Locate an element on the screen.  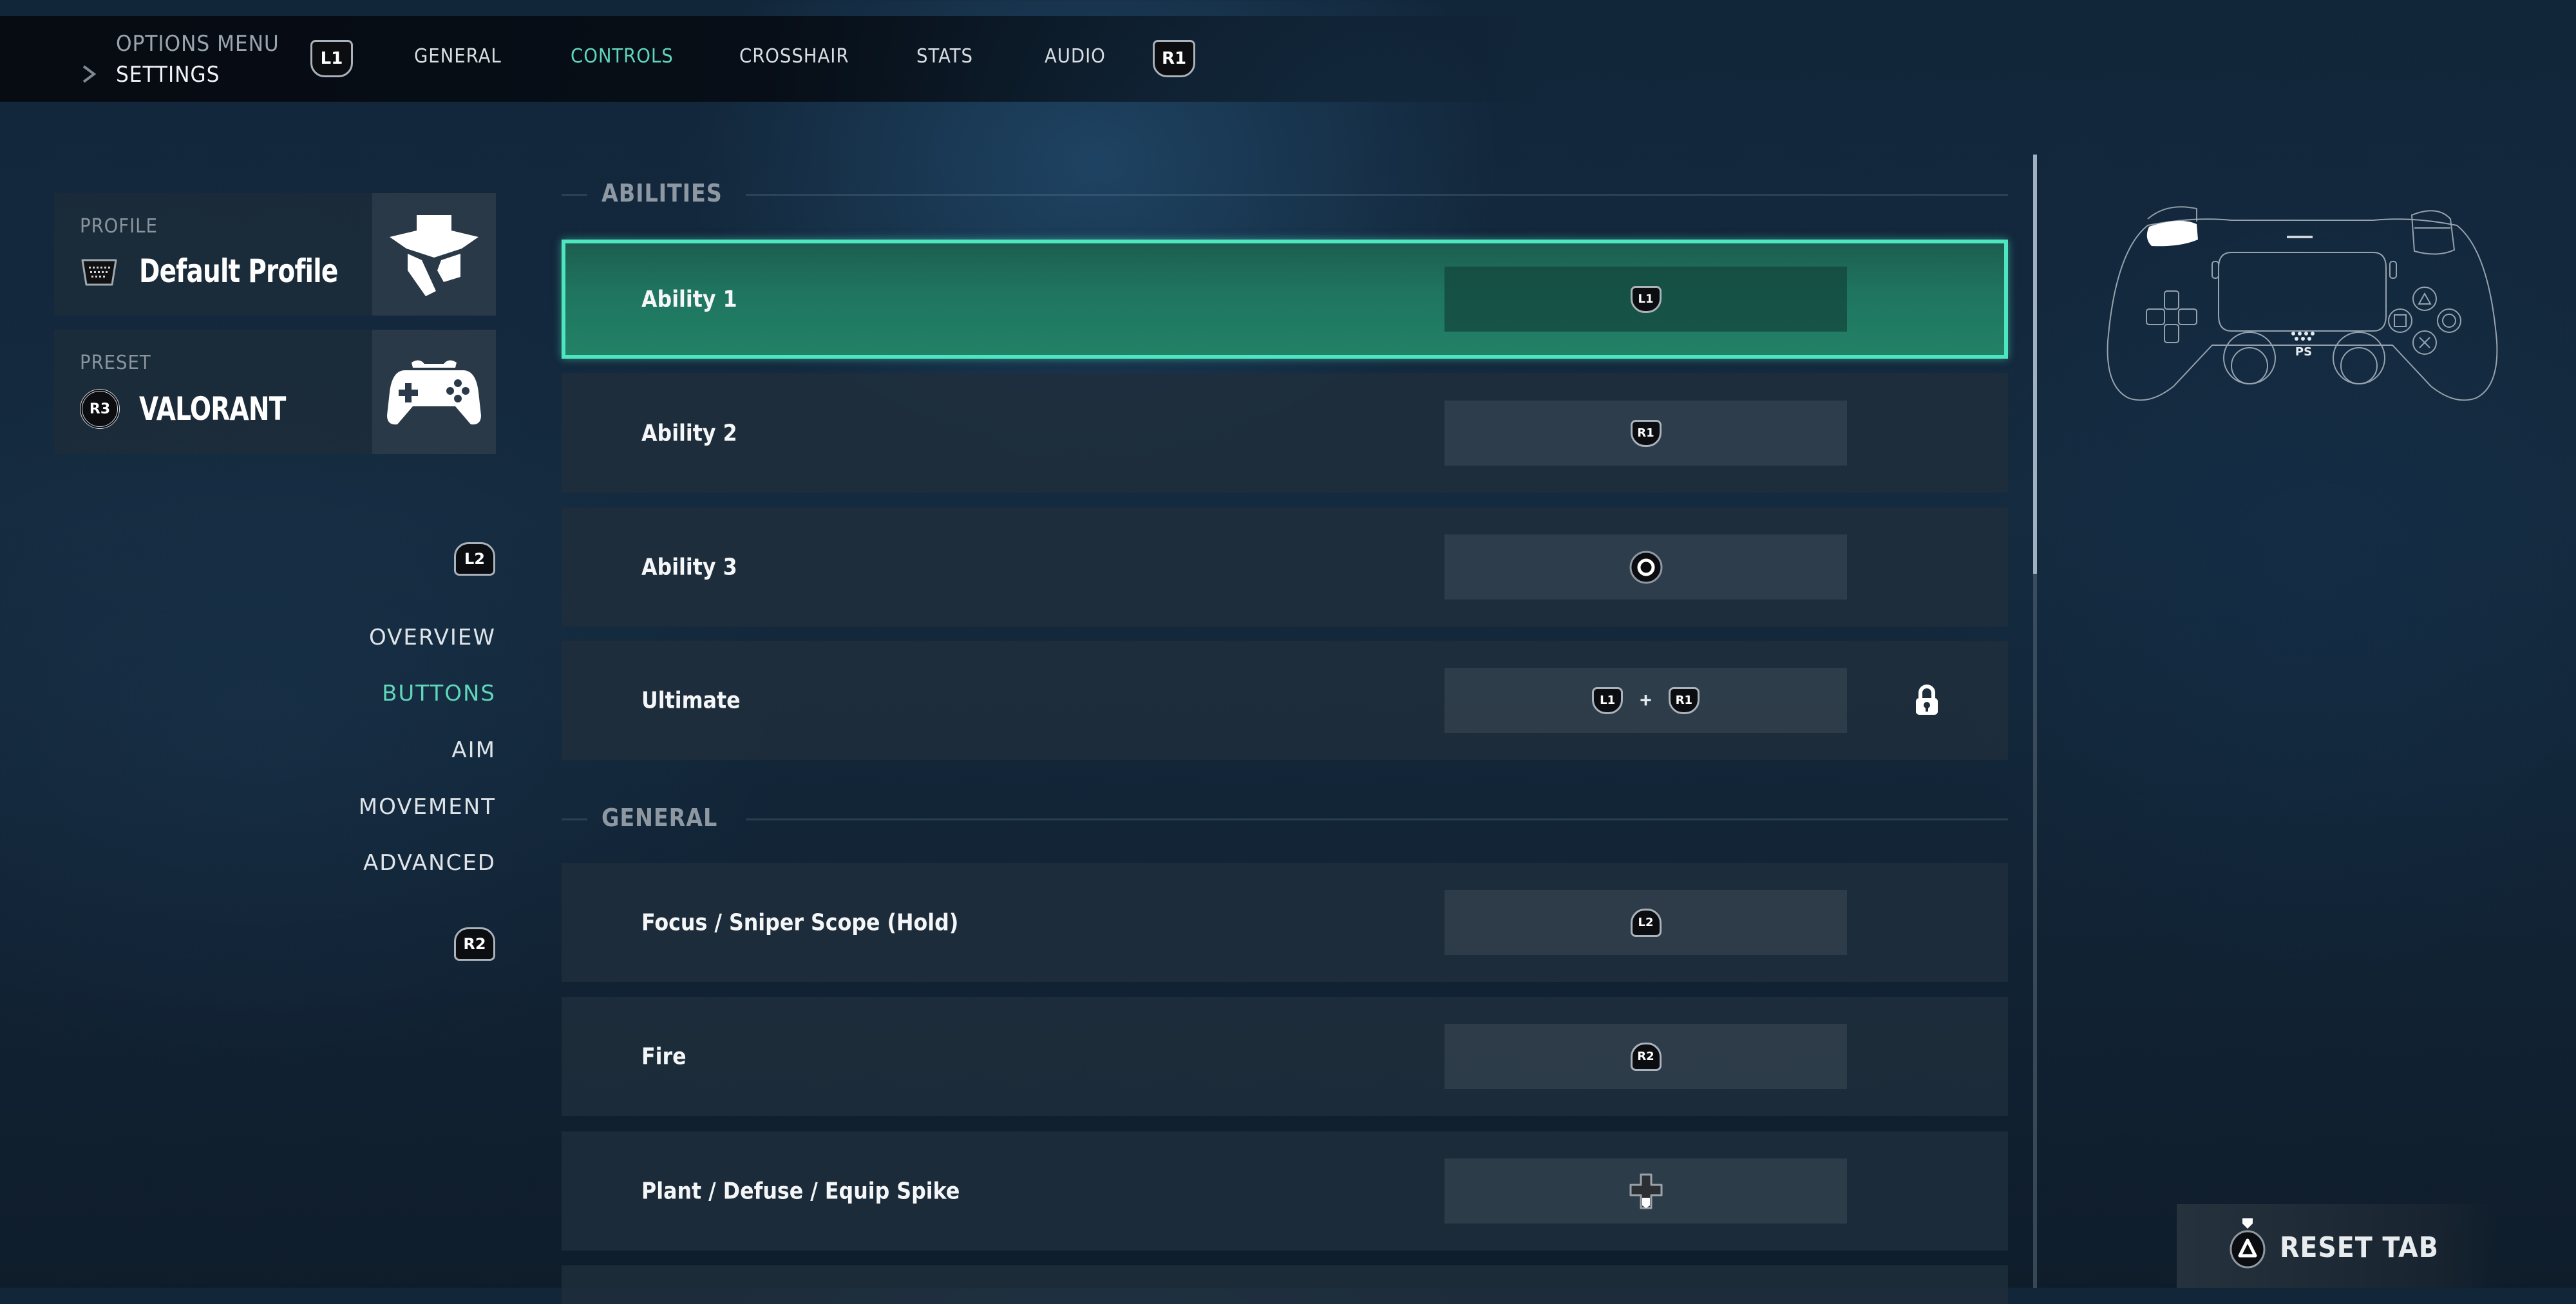
binding-slot: R2 is located at coordinates (1645, 1056).